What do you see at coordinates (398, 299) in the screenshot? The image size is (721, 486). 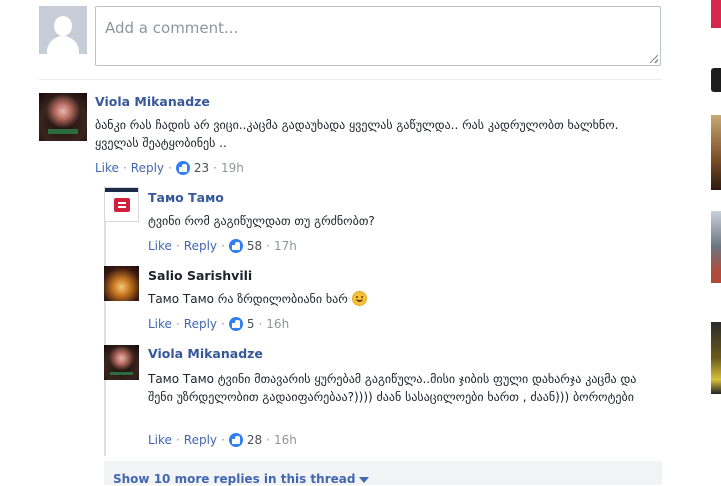 I see `reply-text-row: Tамо Tамо რა ზრდილობიანი ხარ` at bounding box center [398, 299].